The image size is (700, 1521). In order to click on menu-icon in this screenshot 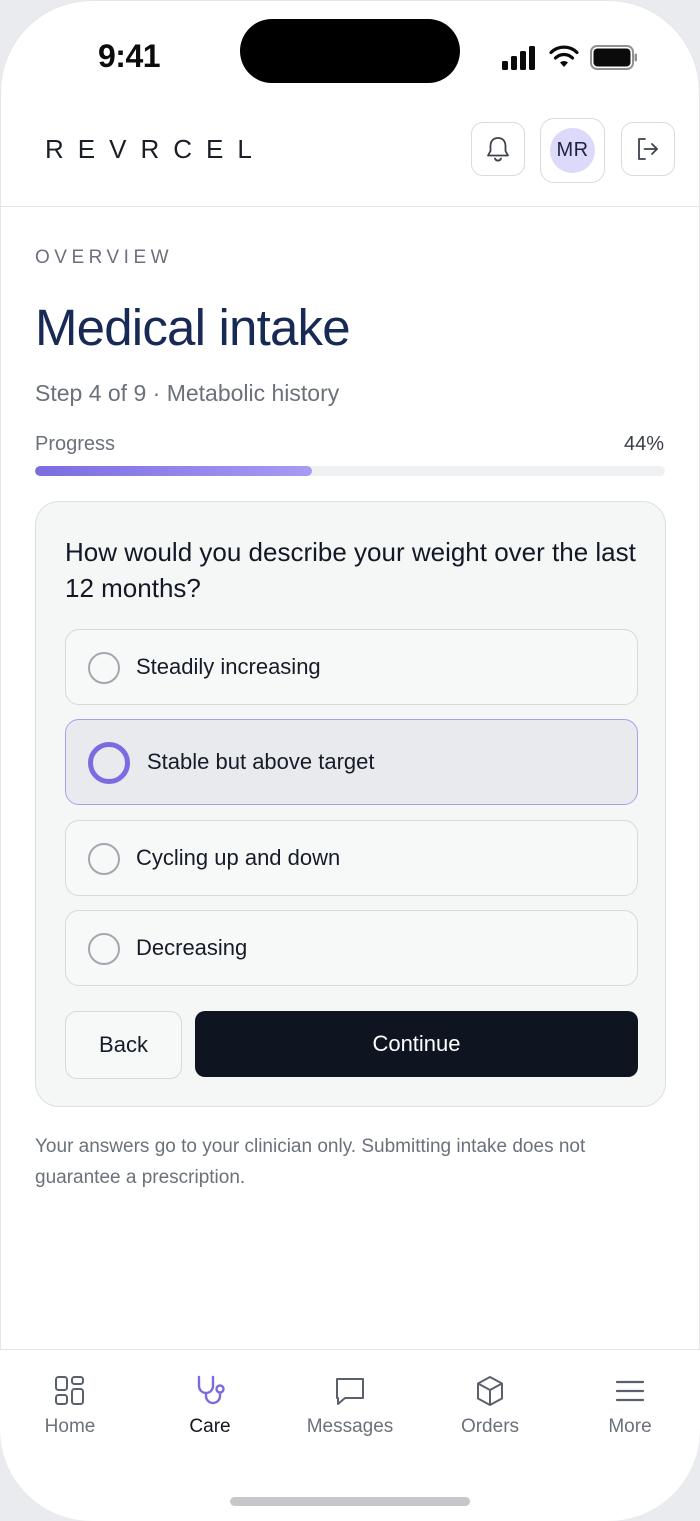, I will do `click(630, 1391)`.